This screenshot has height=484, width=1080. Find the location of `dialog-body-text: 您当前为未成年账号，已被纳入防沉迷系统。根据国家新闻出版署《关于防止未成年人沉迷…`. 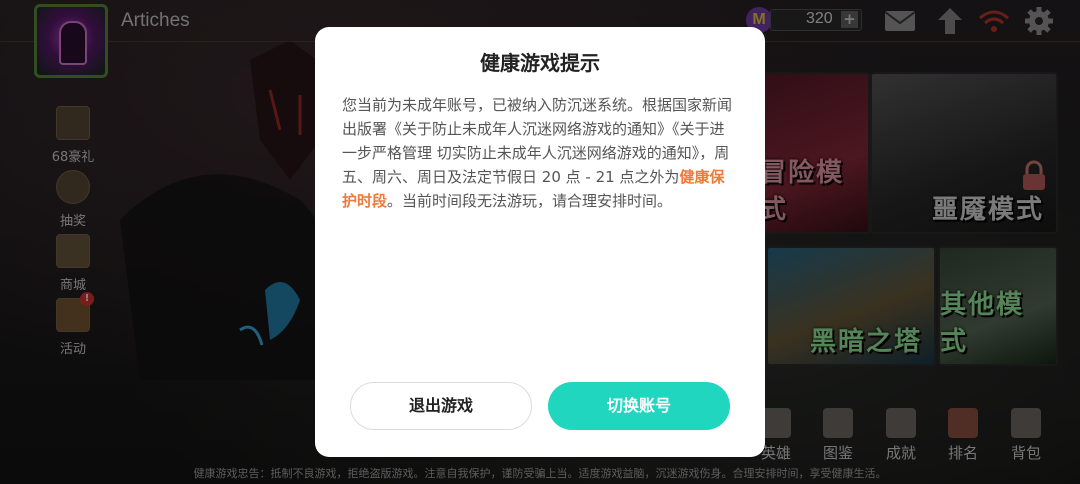

dialog-body-text: 您当前为未成年账号，已被纳入防沉迷系统。根据国家新闻出版署《关于防止未成年人沉迷… is located at coordinates (537, 141).